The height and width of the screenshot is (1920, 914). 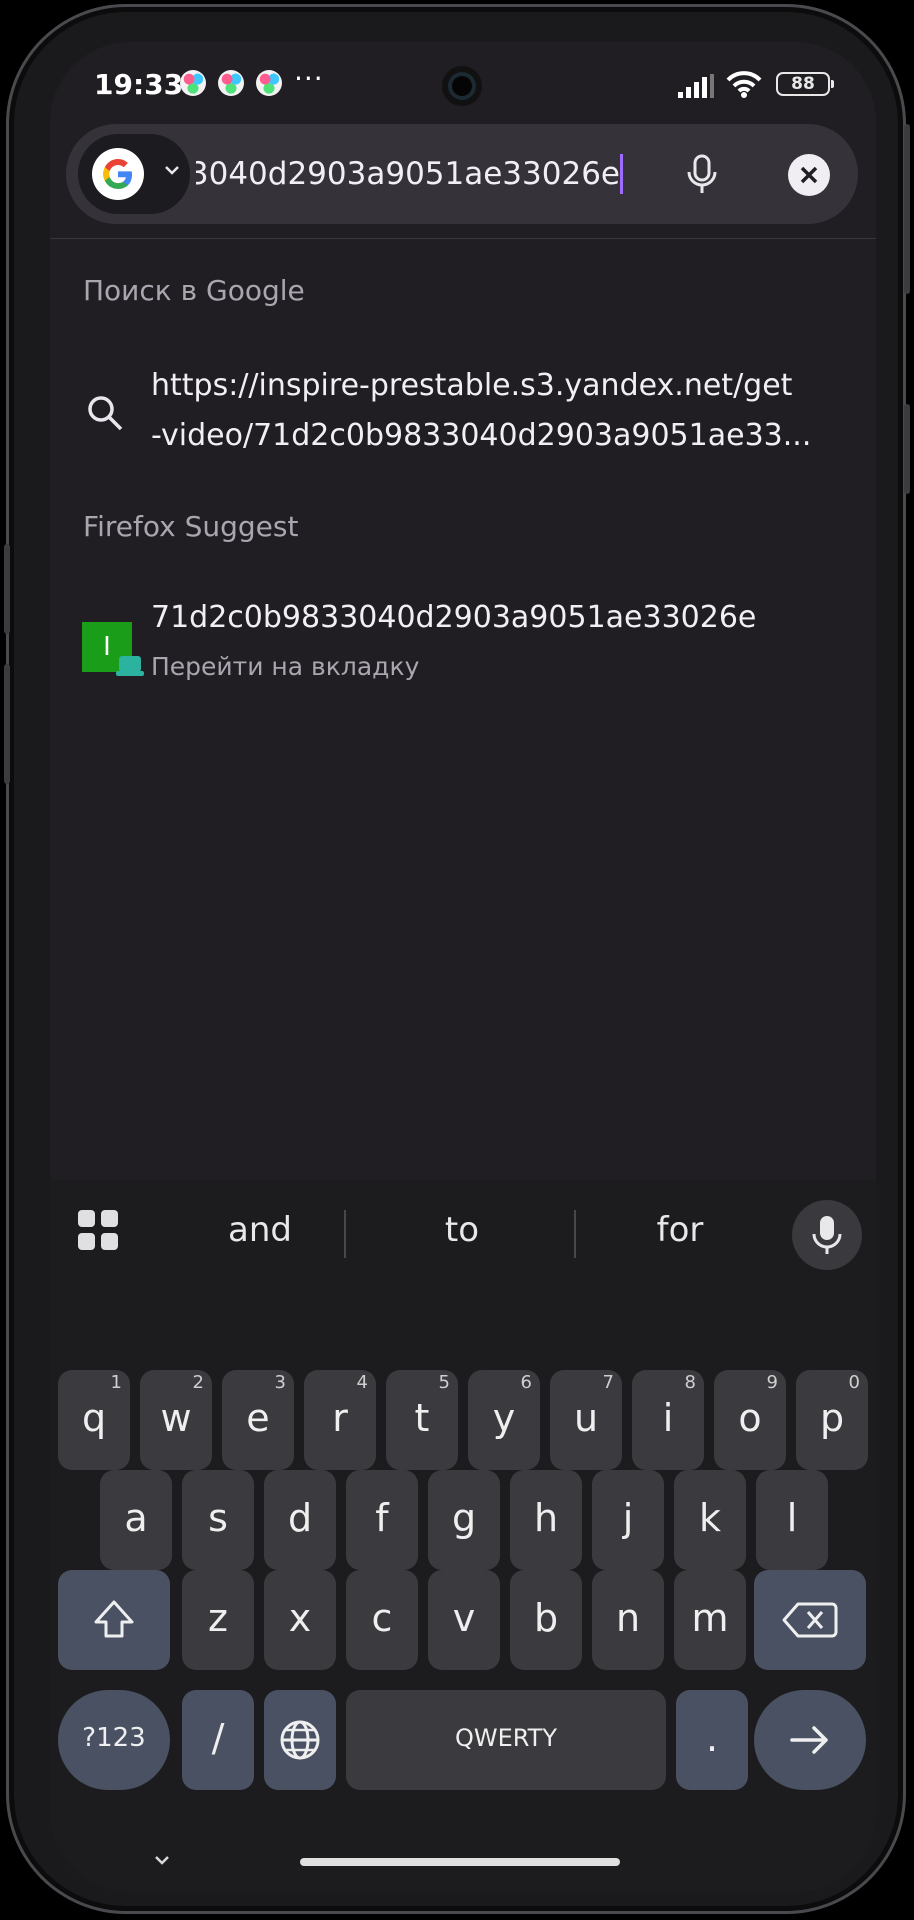 I want to click on front-camera, so click(x=462, y=86).